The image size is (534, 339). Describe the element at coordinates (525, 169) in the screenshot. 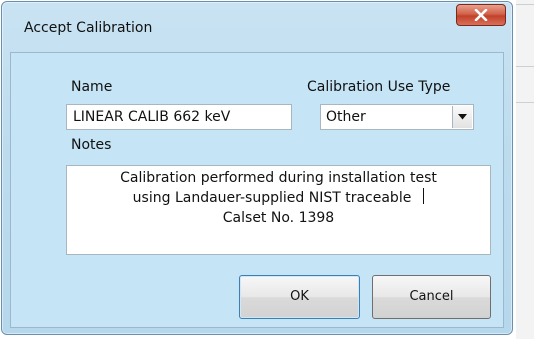

I see `background-app-strip` at that location.